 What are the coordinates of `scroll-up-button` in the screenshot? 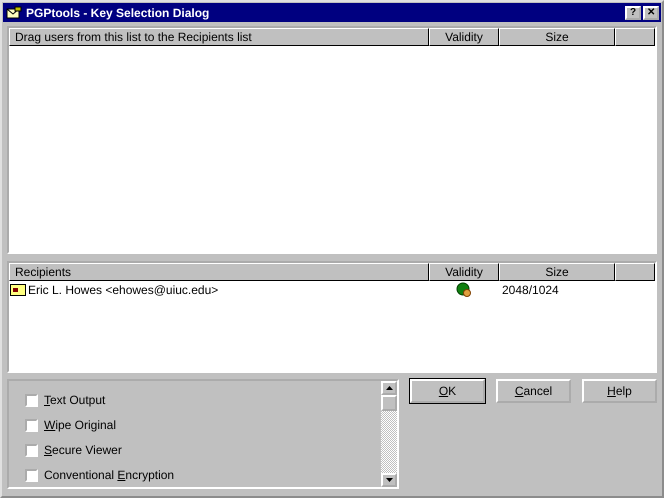 It's located at (389, 388).